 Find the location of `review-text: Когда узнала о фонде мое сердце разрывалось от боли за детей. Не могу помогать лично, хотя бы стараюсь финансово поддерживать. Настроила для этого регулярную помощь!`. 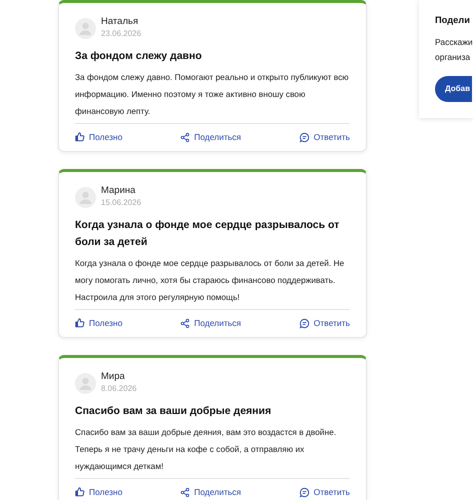

review-text: Когда узнала о фонде мое сердце разрывалось от боли за детей. Не могу помогать лично, хотя бы стараюсь финансово поддерживать. Настроила для этого регулярную помощь! is located at coordinates (210, 280).